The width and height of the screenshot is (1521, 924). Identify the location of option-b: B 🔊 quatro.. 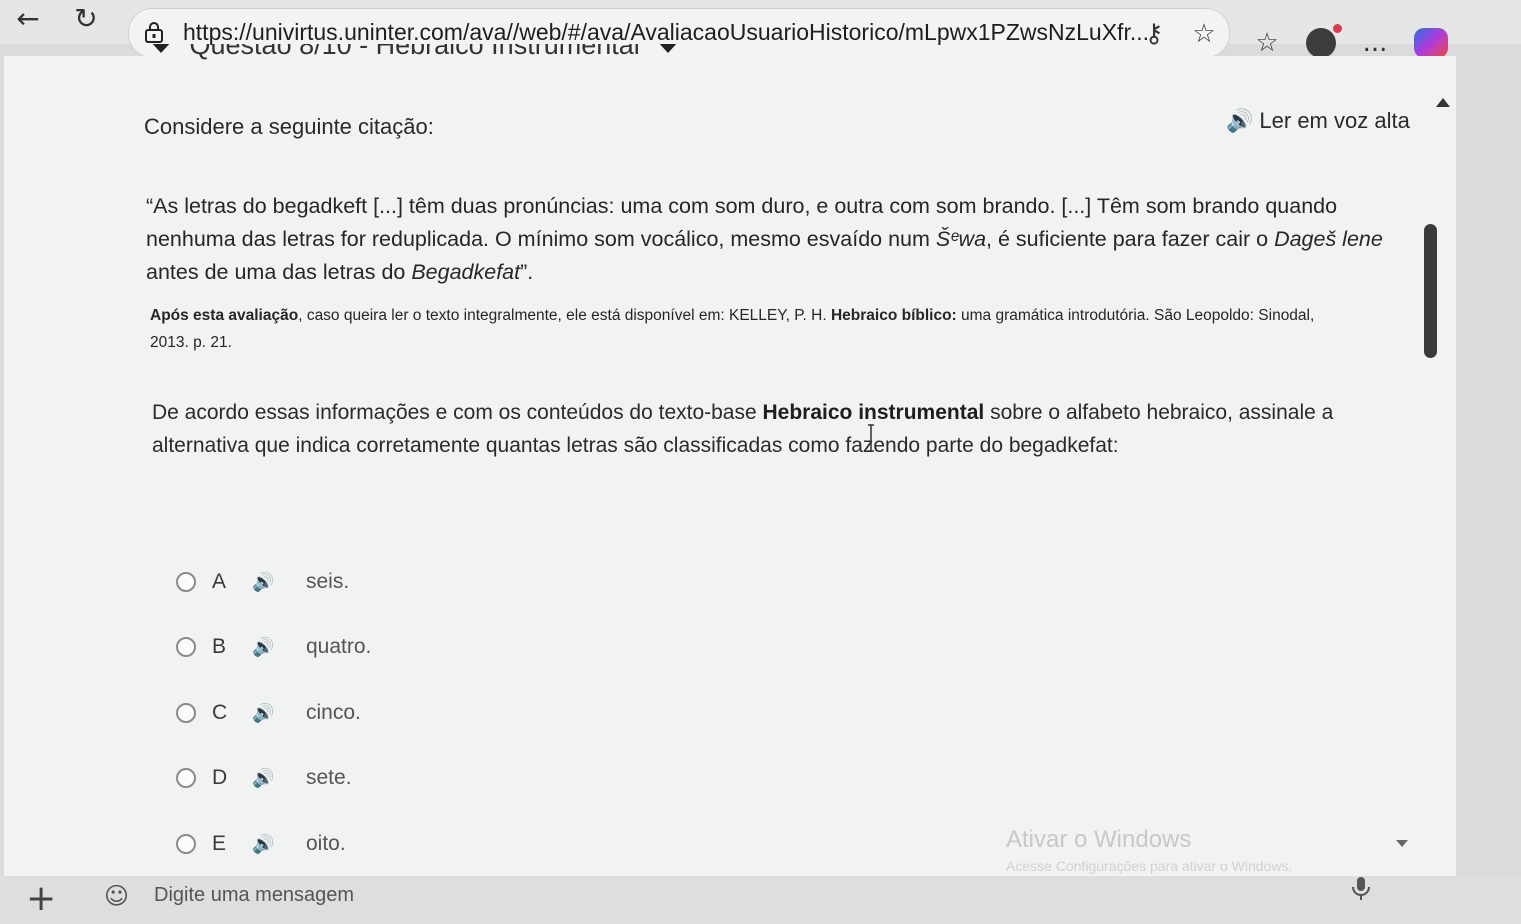
(396, 647).